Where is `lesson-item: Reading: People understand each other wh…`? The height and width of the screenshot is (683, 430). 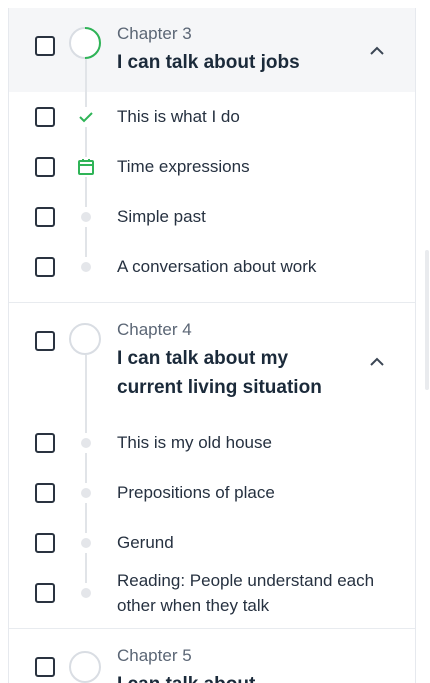 lesson-item: Reading: People understand each other wh… is located at coordinates (212, 593).